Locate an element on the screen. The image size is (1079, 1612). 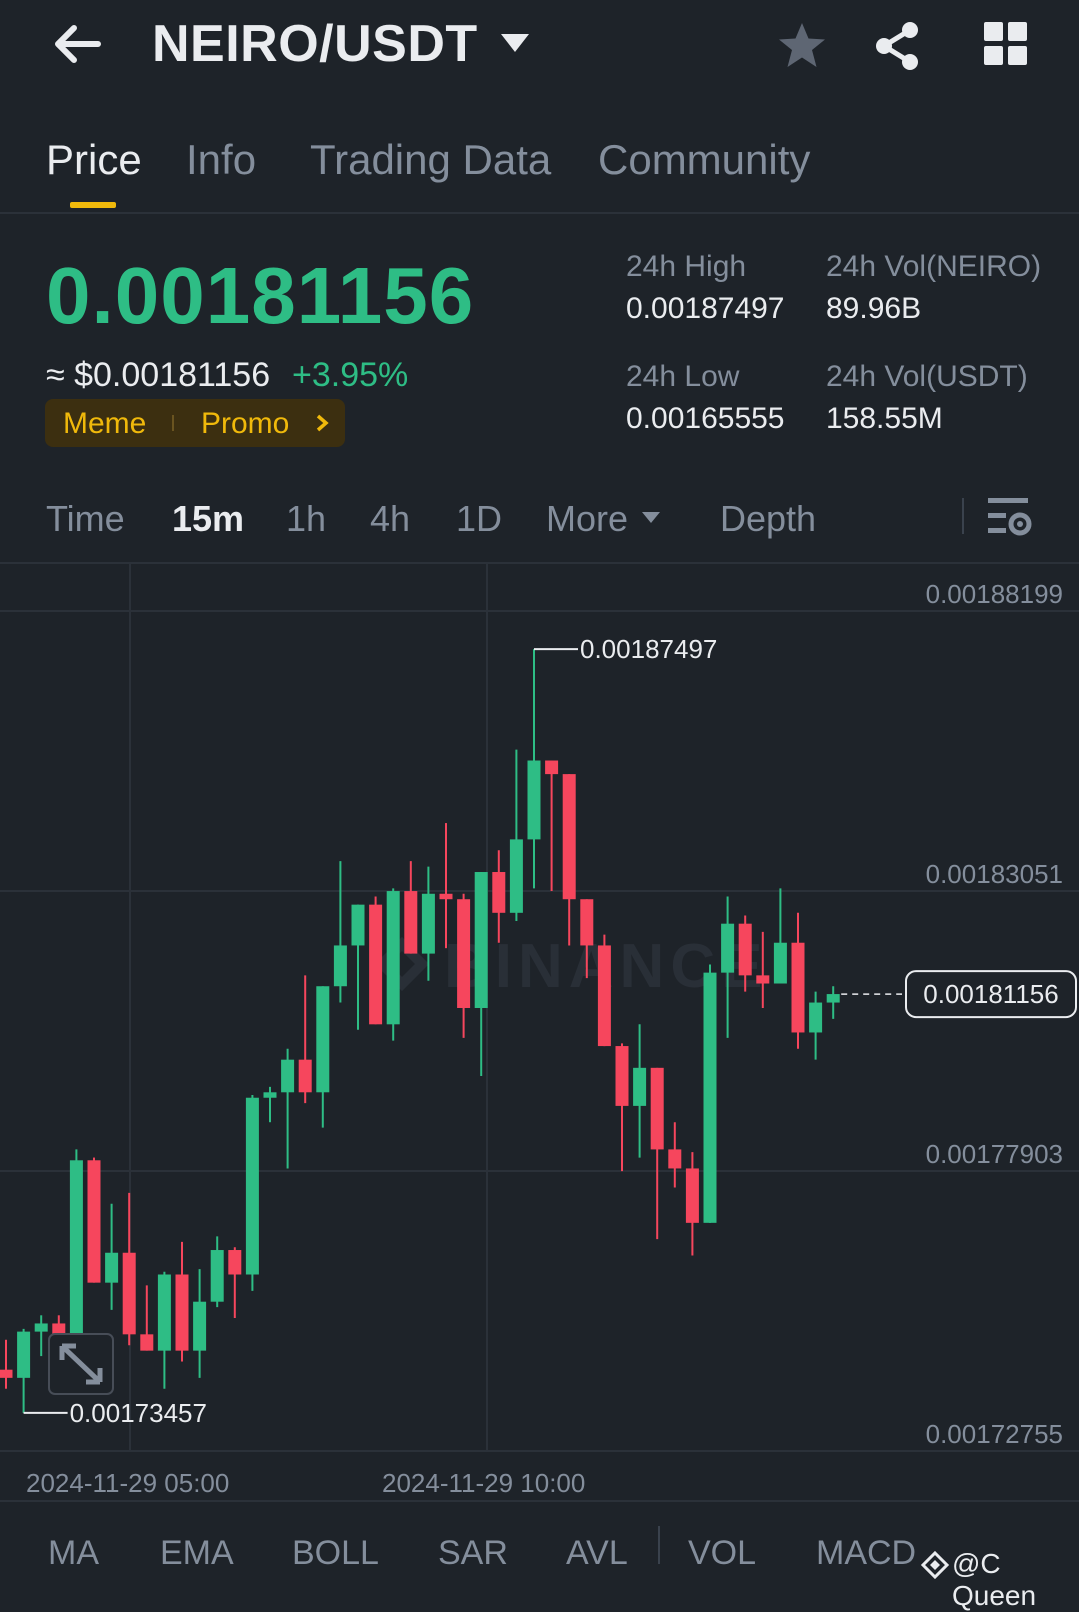
tag-divider is located at coordinates (173, 423).